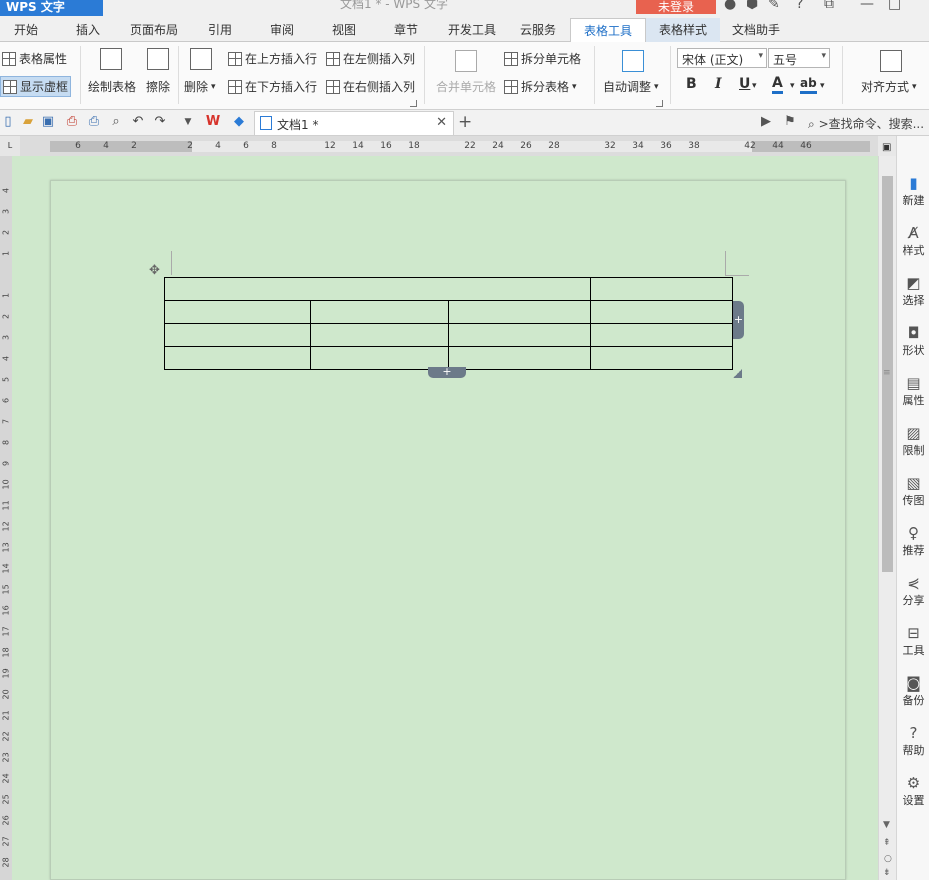 Image resolution: width=929 pixels, height=880 pixels. I want to click on maximize-icon: □, so click(894, 6).